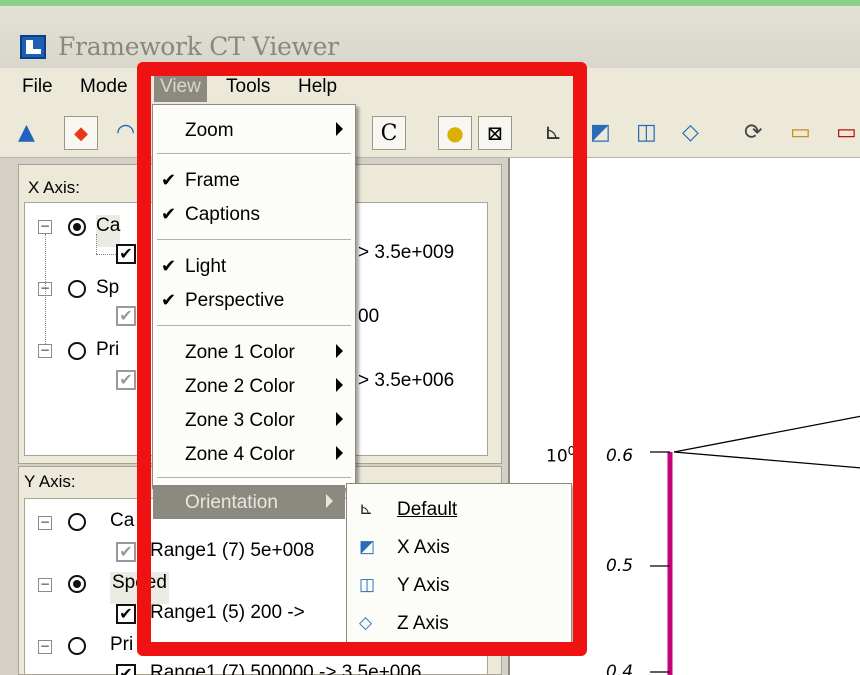  I want to click on chart-line-lower, so click(766, 460).